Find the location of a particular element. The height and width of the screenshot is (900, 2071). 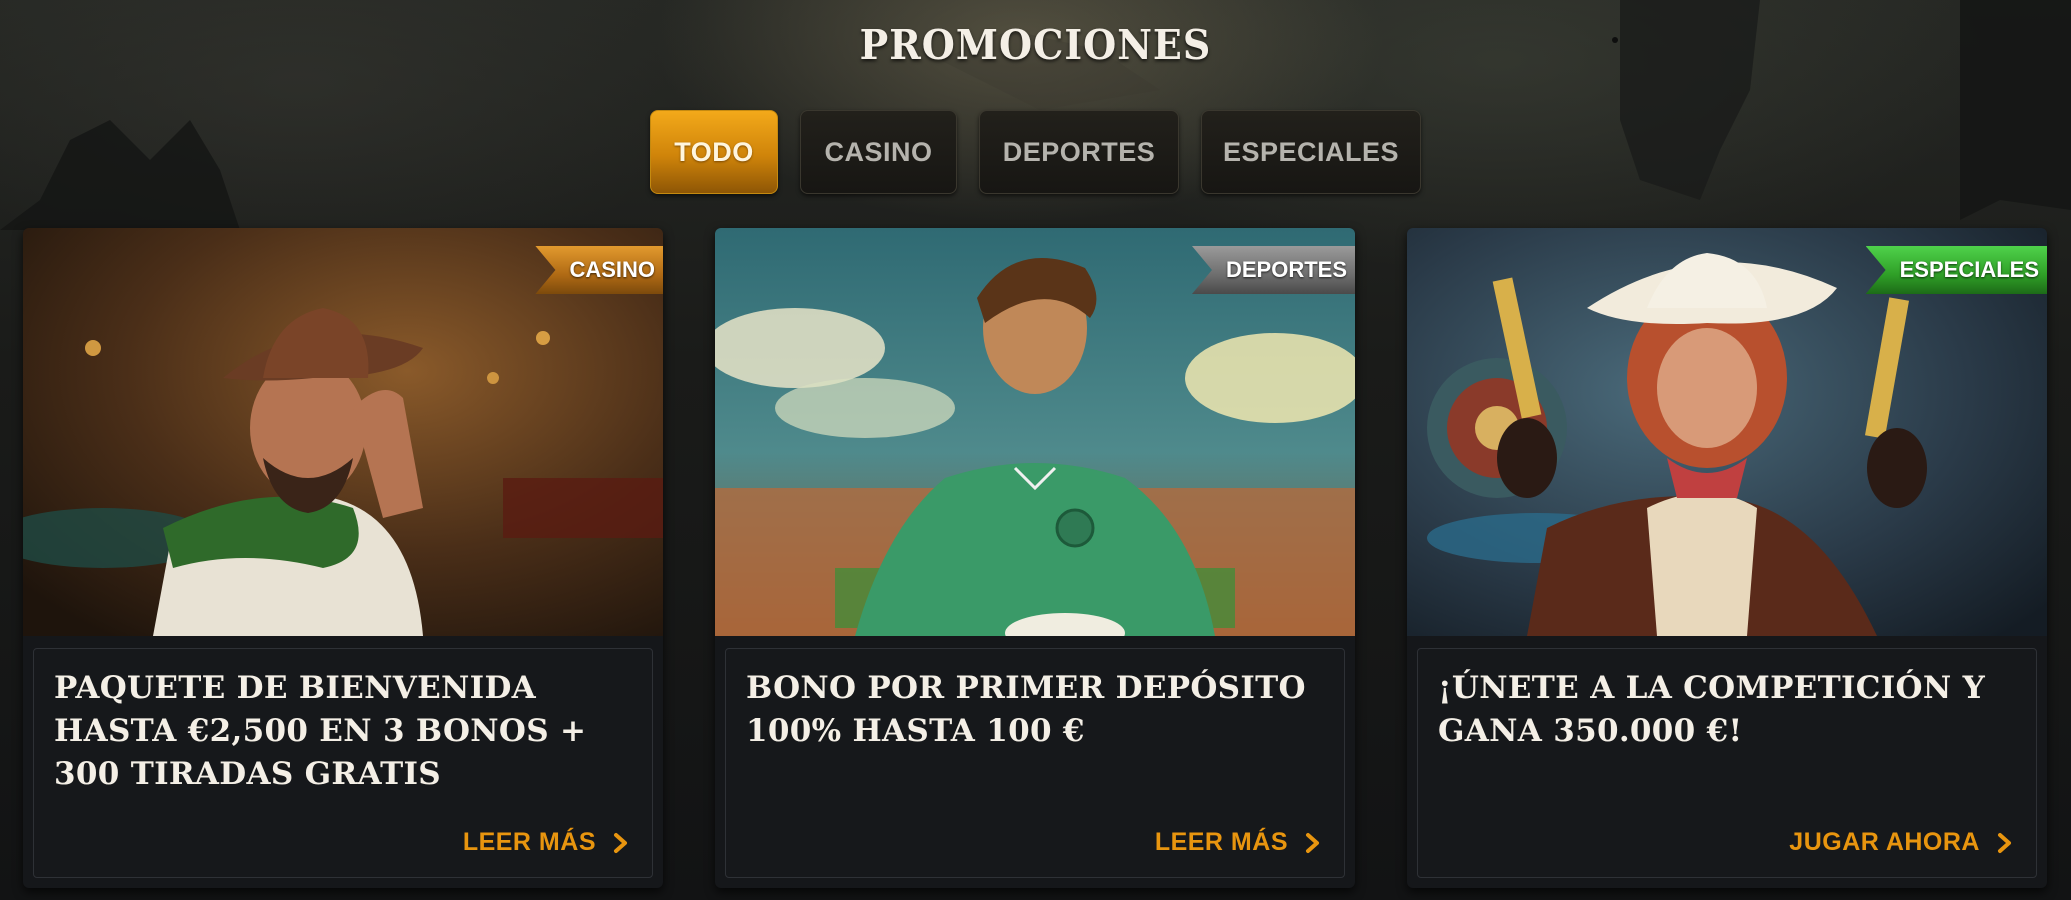

tab-todo: TODO is located at coordinates (714, 152).